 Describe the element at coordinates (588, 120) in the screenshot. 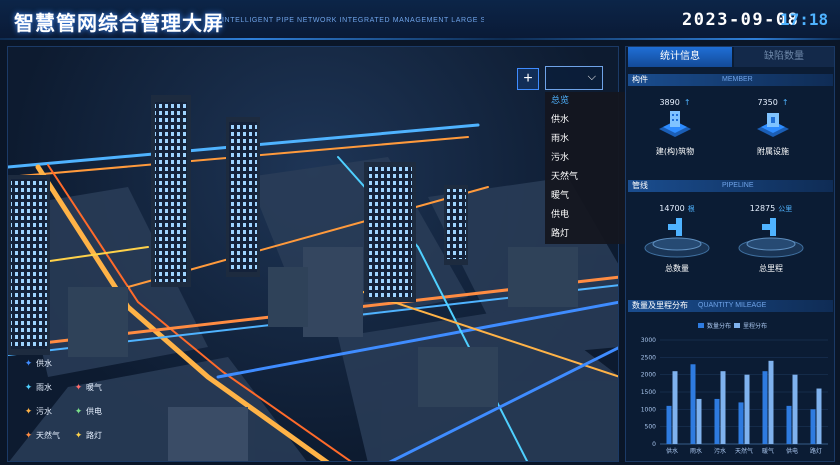

I see `layer-option: 供水` at that location.